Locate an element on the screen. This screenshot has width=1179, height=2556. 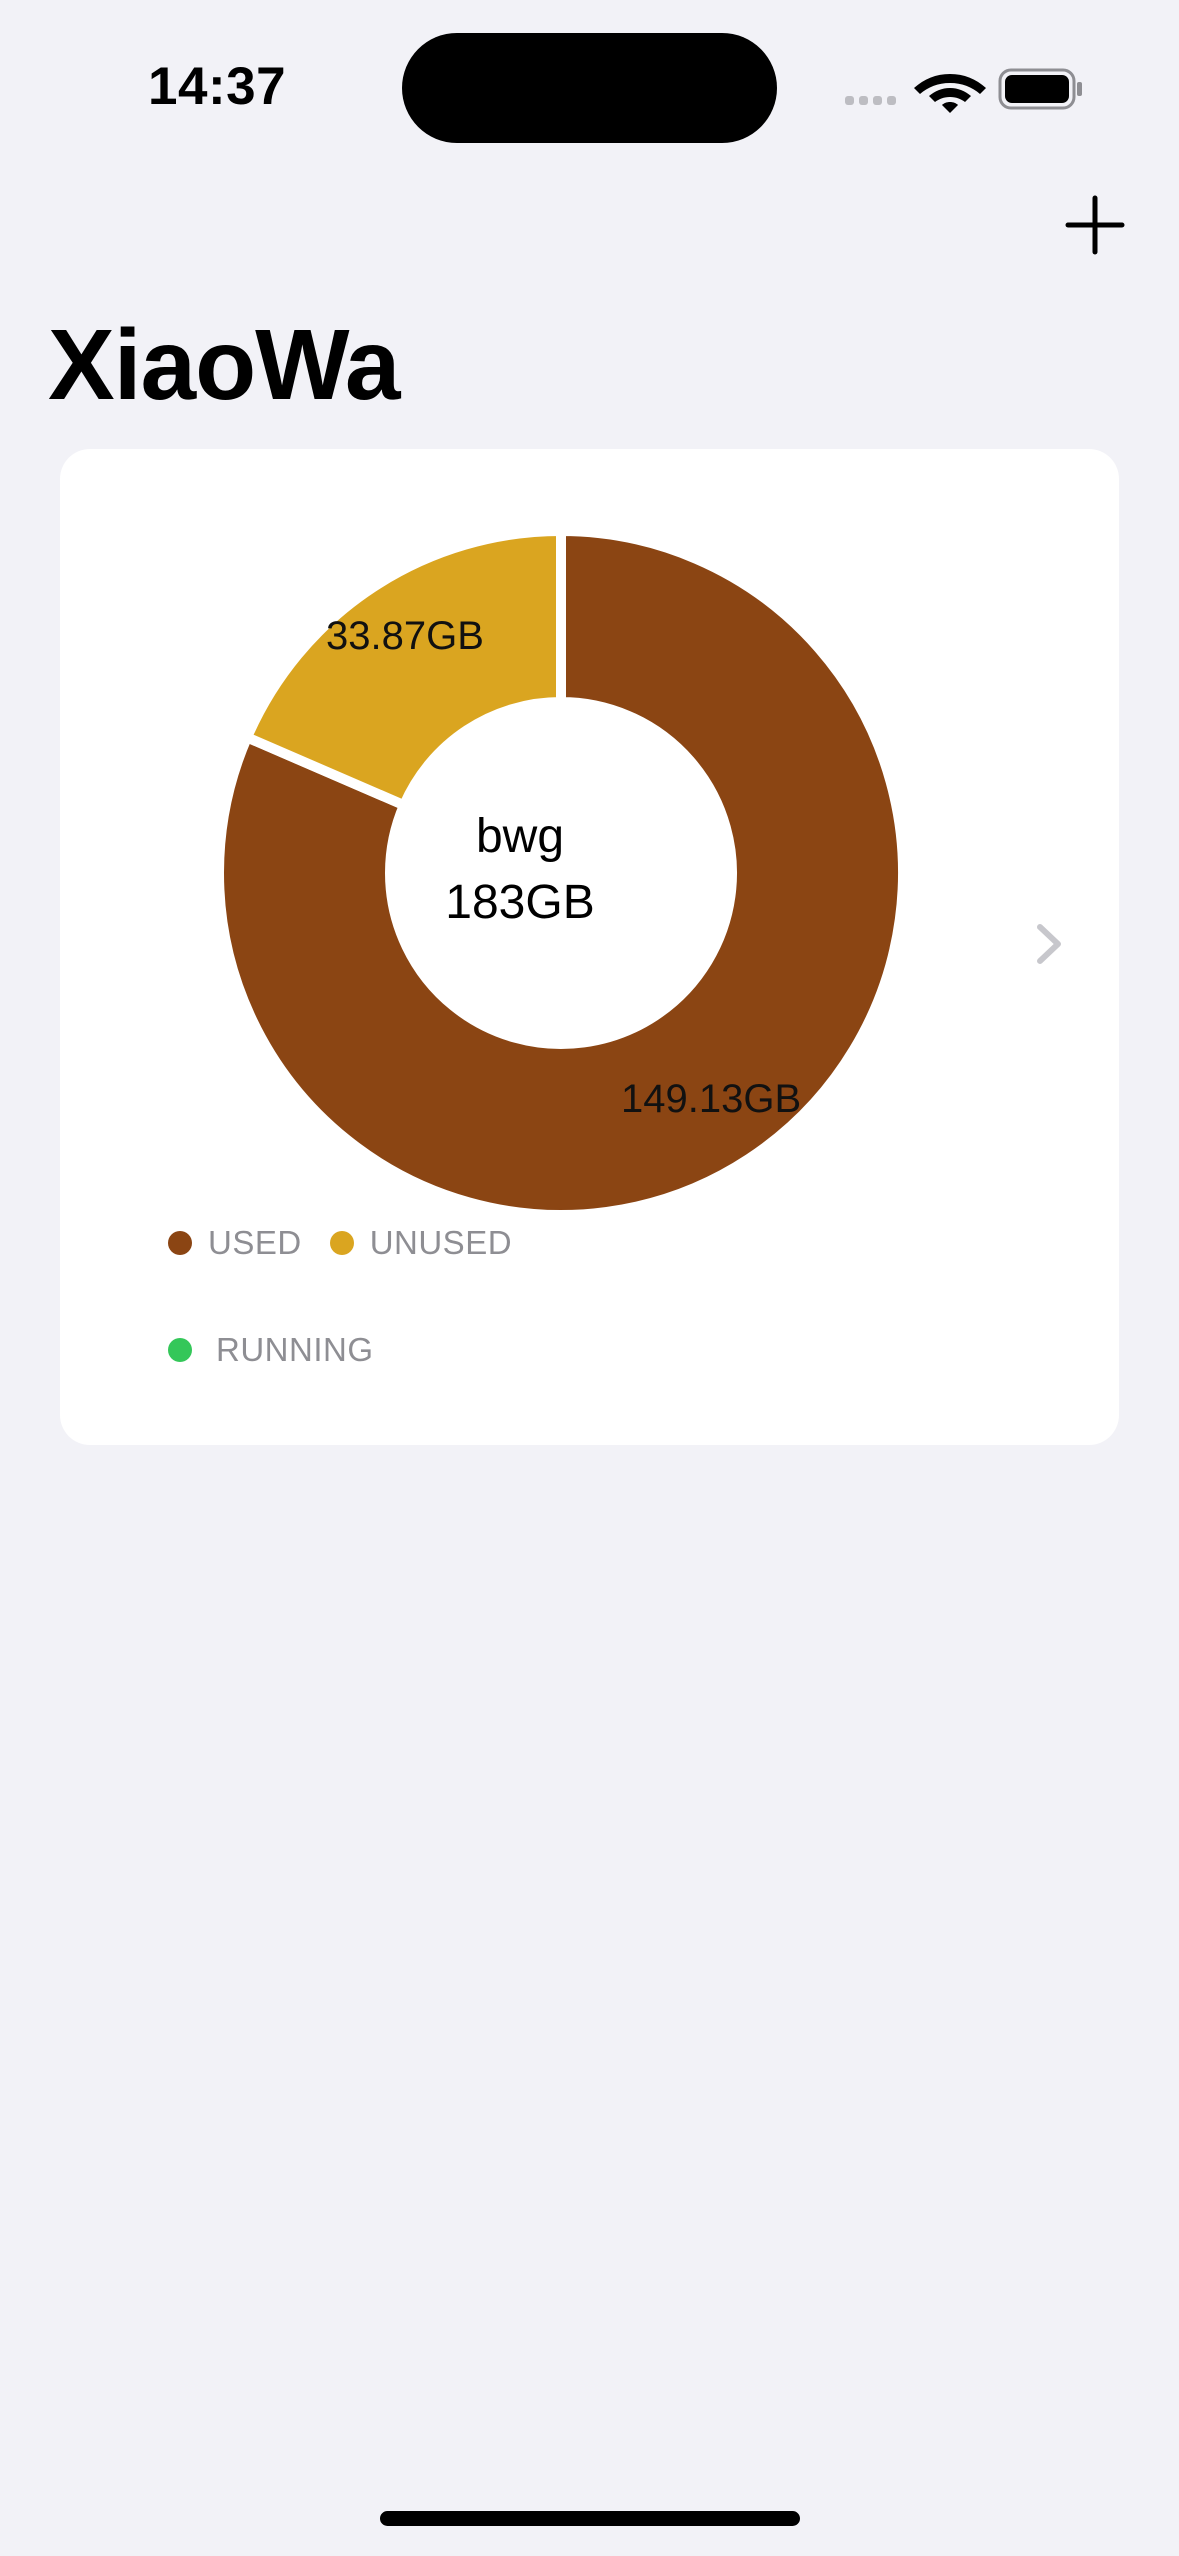
used-legend-dot is located at coordinates (180, 1243).